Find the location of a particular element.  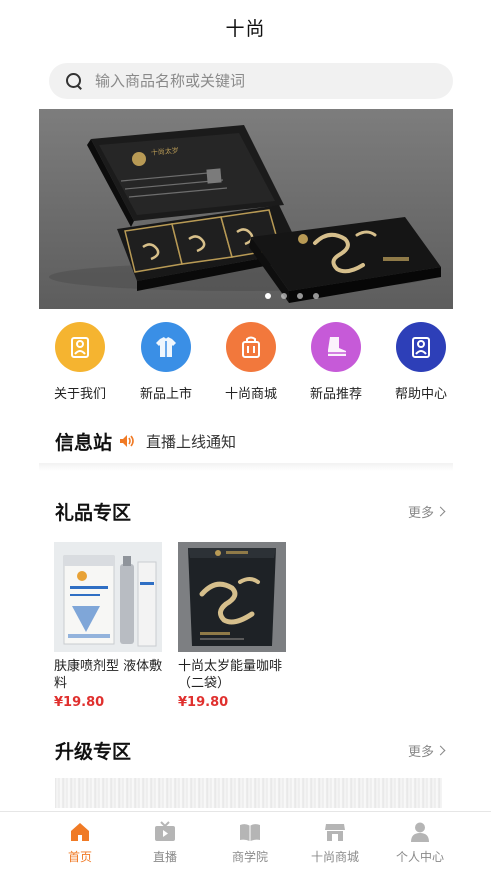

tv-icon is located at coordinates (165, 831).